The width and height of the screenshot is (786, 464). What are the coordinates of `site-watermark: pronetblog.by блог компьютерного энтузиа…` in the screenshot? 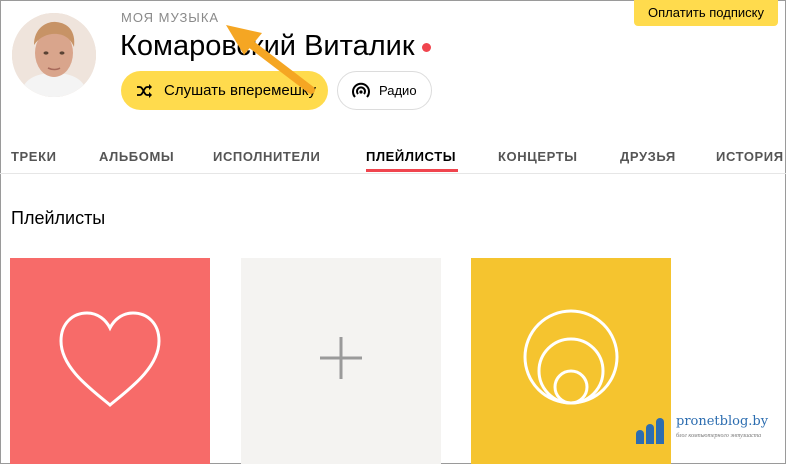 It's located at (707, 430).